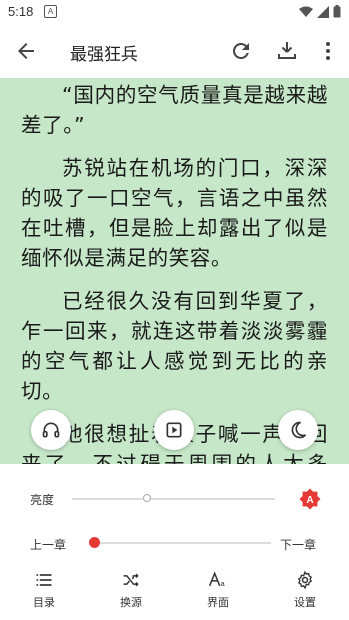  What do you see at coordinates (305, 593) in the screenshot?
I see `tab-settings: 设置` at bounding box center [305, 593].